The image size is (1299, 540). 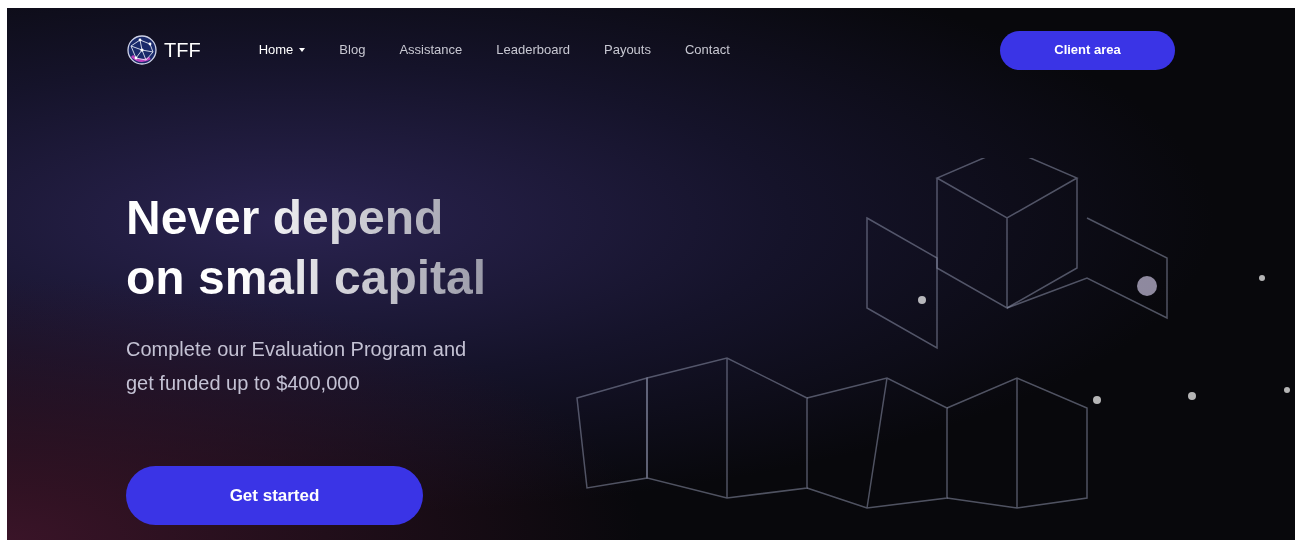 What do you see at coordinates (297, 366) in the screenshot?
I see `hero-subtitle: Complete our Evaluation Program and get funded up to $400,000` at bounding box center [297, 366].